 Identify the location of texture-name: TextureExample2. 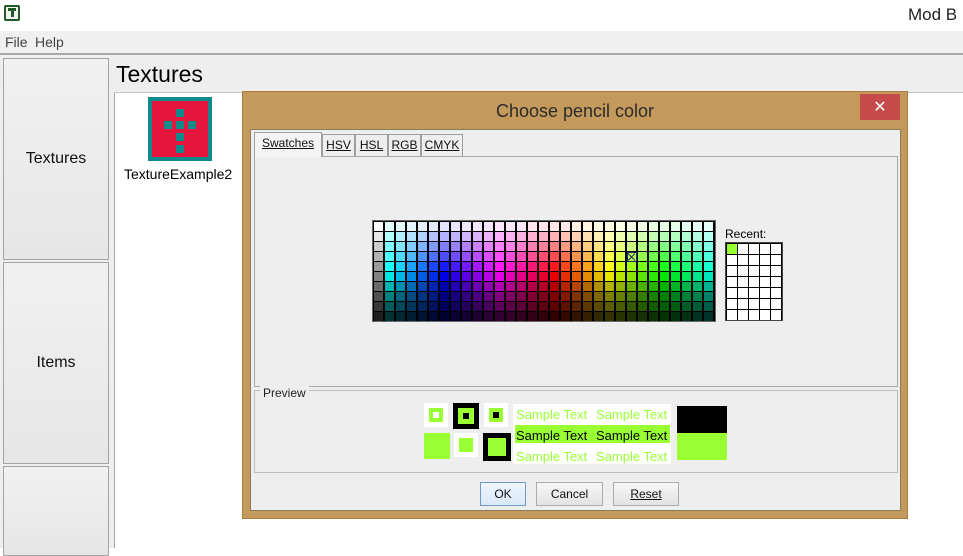
(178, 174).